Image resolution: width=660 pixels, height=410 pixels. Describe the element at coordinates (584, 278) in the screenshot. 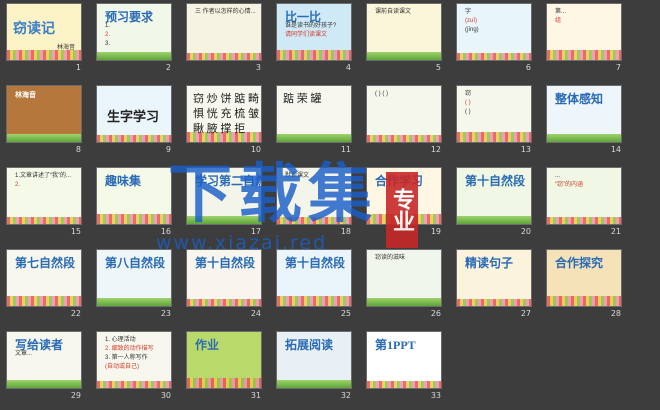

I see `slide-preview: 合作探究` at that location.